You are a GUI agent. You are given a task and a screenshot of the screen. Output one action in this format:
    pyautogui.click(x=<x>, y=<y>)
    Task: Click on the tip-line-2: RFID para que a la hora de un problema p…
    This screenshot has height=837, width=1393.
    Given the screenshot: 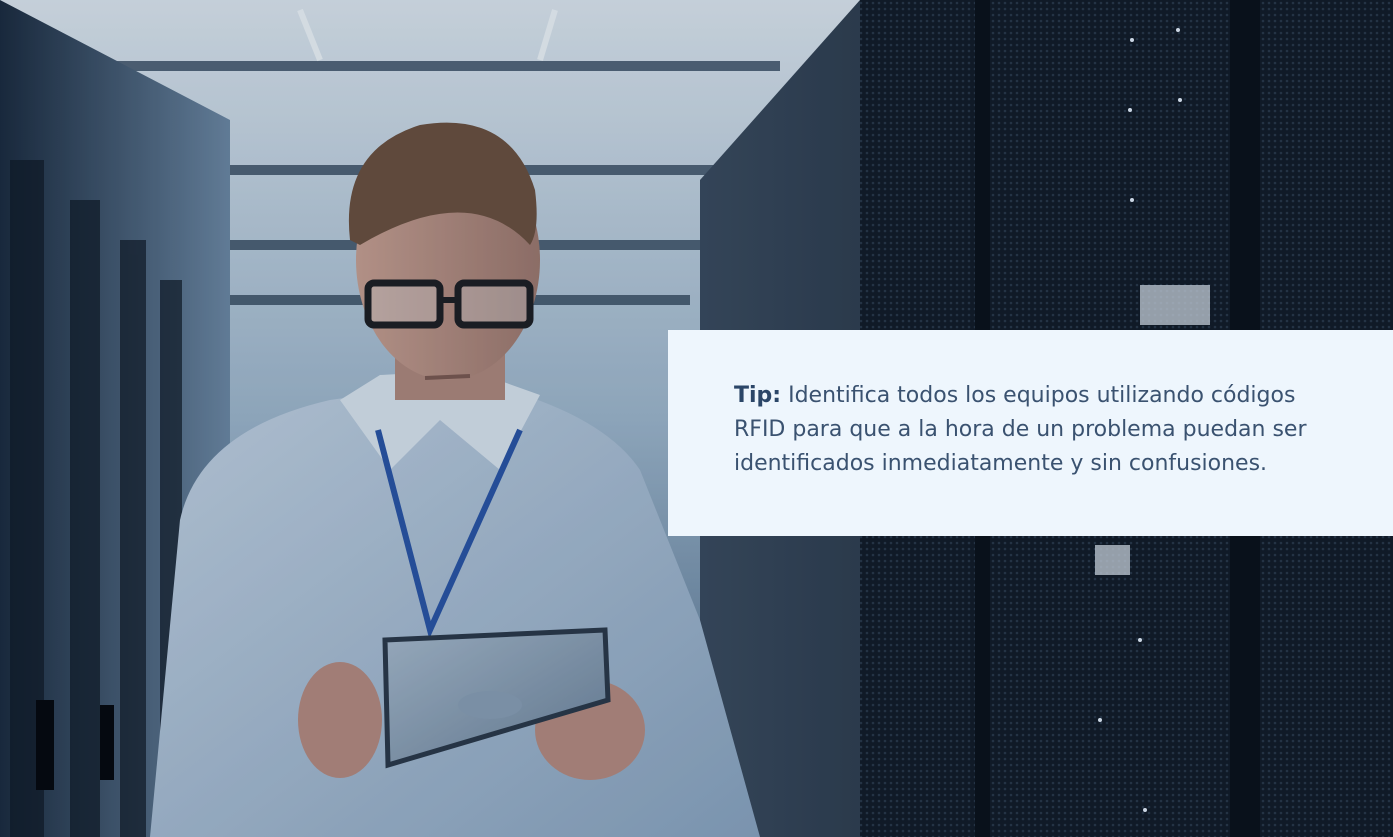 What is the action you would take?
    pyautogui.click(x=1020, y=429)
    